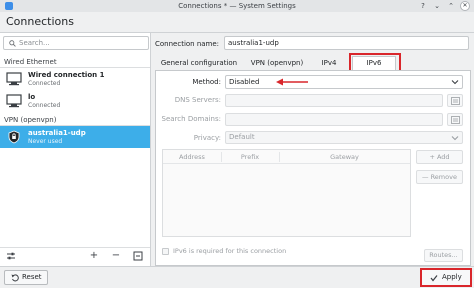 The image size is (474, 288). Describe the element at coordinates (11, 256) in the screenshot. I see `configure-icon` at that location.